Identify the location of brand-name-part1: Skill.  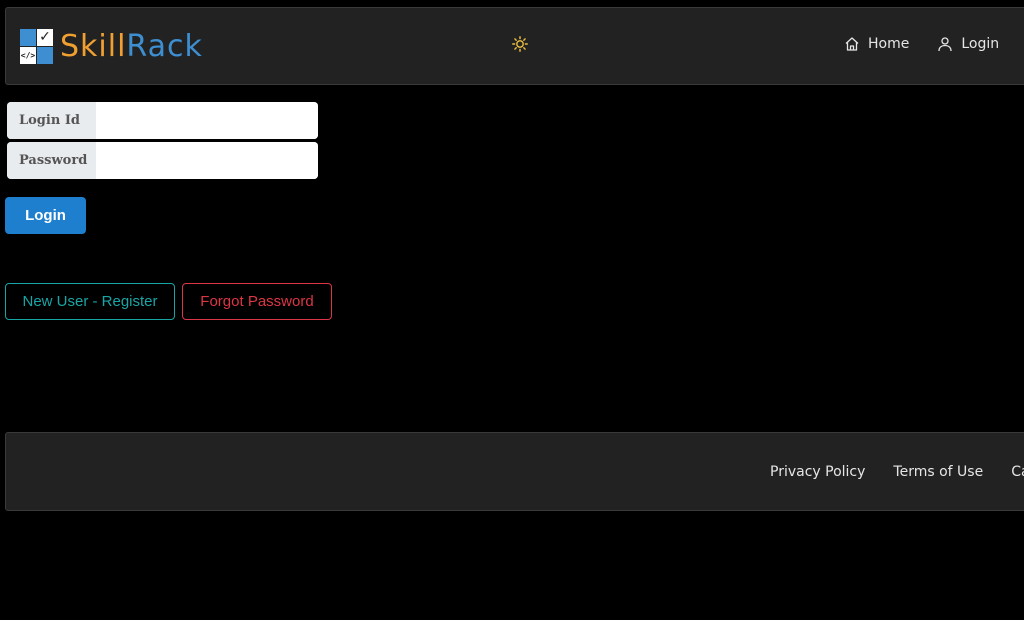
(93, 46).